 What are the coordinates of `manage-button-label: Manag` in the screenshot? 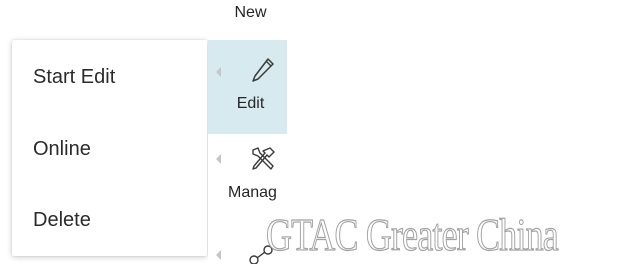 It's located at (252, 192).